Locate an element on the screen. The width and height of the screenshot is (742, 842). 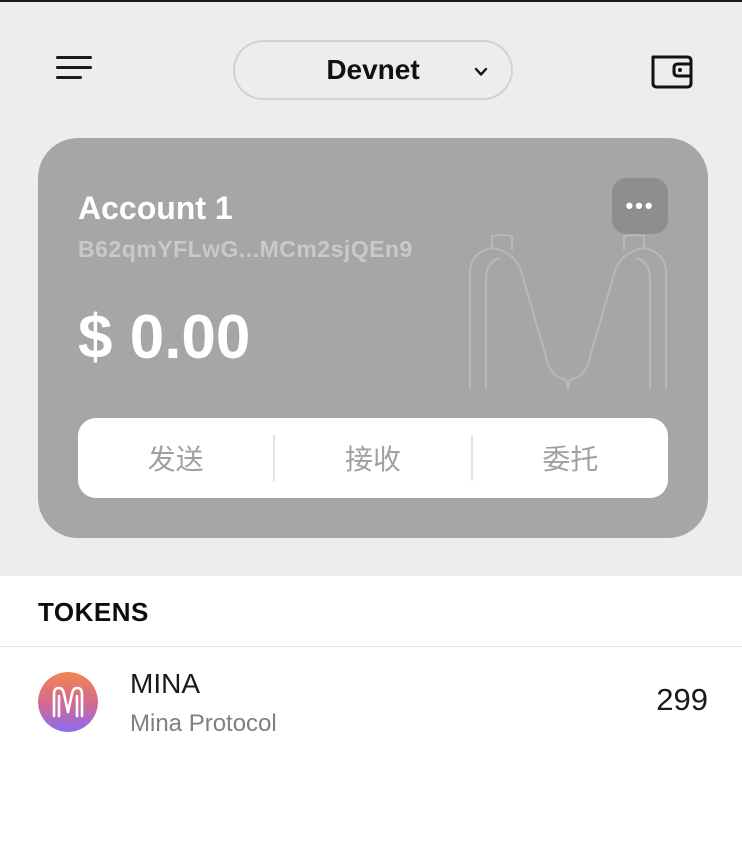
send-button: 发送 is located at coordinates (175, 458).